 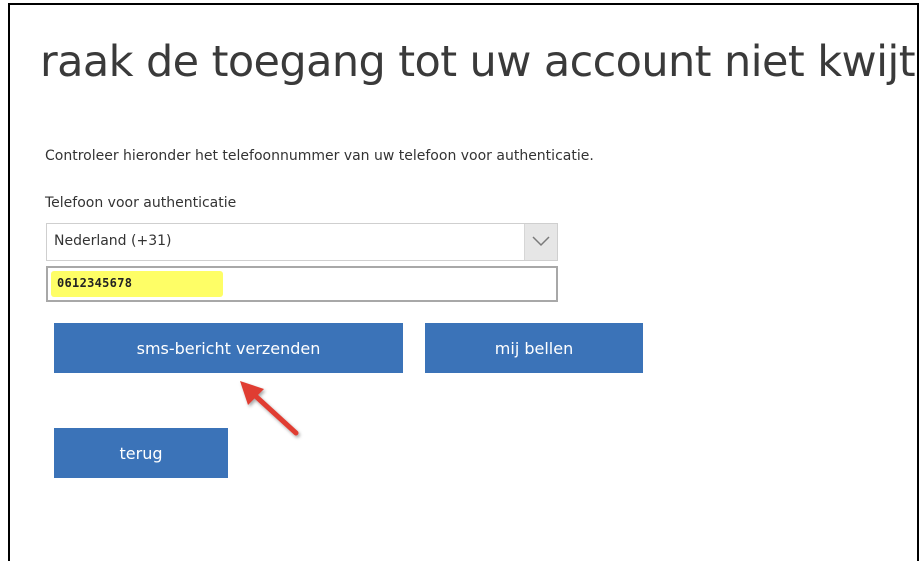 What do you see at coordinates (534, 348) in the screenshot?
I see `call-me-button: mij bellen` at bounding box center [534, 348].